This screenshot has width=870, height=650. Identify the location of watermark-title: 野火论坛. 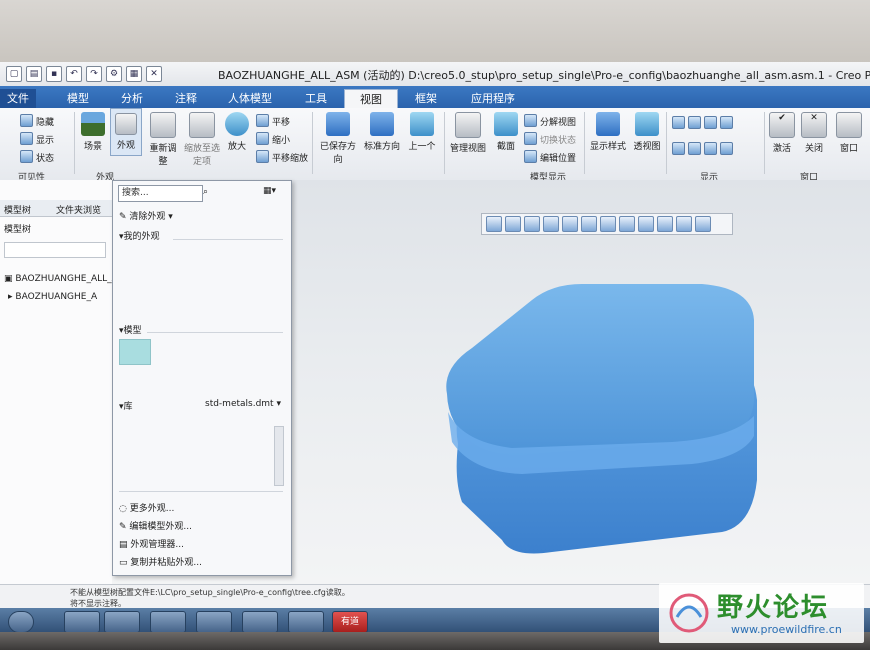
(773, 608).